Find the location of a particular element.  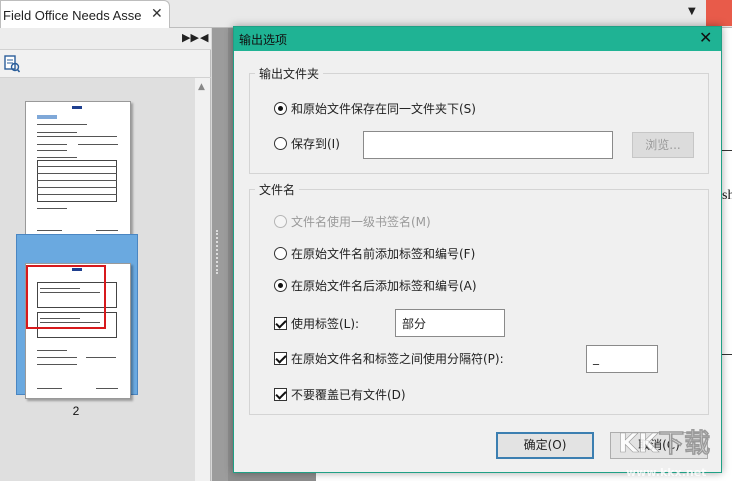

watermark-url-text: www.kkx.net is located at coordinates (666, 472).